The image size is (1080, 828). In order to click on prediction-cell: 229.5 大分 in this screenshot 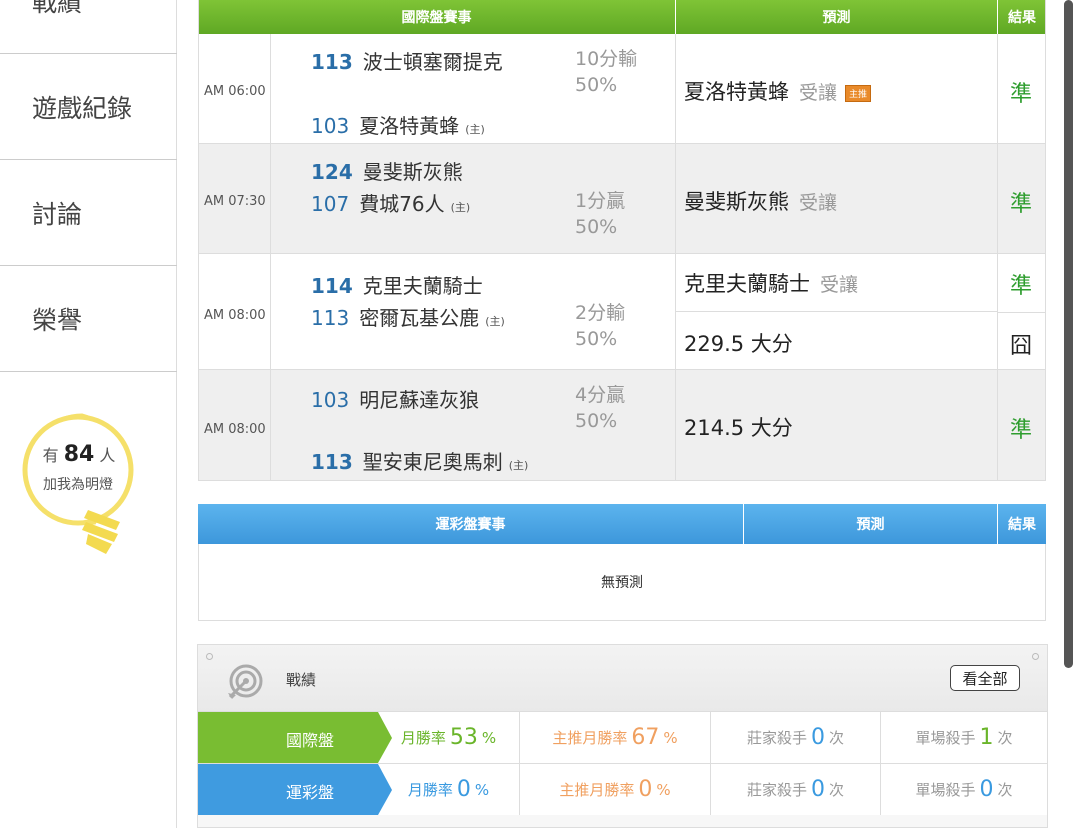, I will do `click(837, 341)`.